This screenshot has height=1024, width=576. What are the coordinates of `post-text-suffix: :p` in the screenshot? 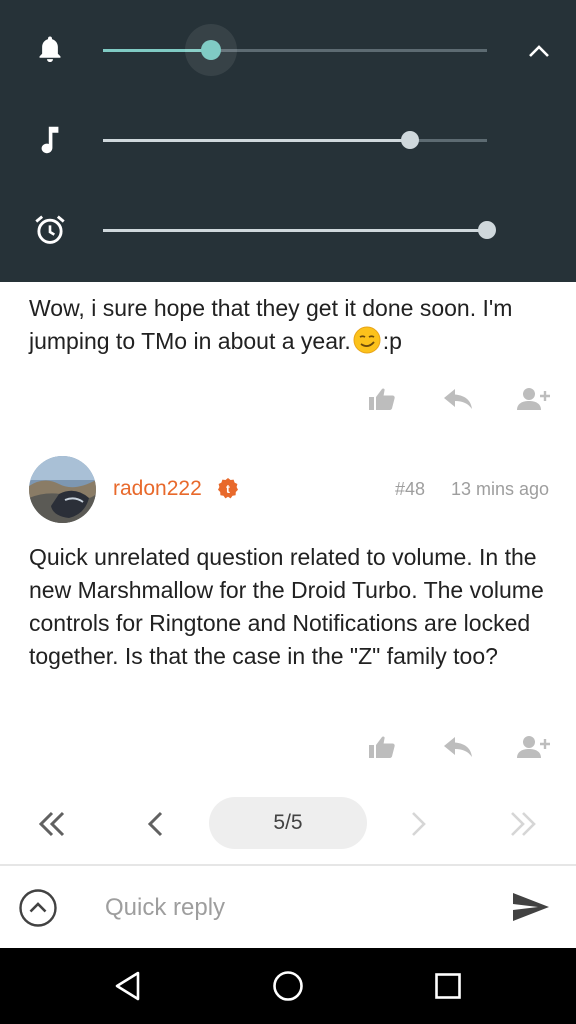 It's located at (392, 341).